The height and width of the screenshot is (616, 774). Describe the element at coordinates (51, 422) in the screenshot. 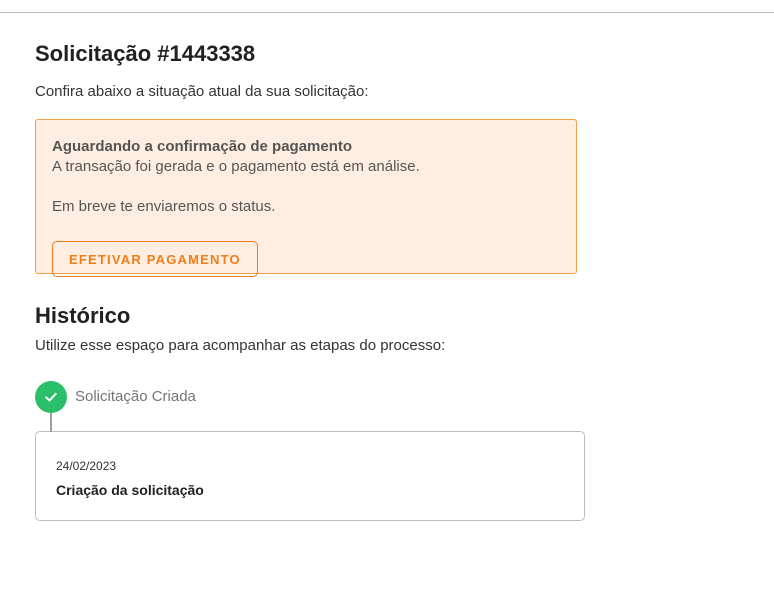

I see `timeline-connector` at that location.